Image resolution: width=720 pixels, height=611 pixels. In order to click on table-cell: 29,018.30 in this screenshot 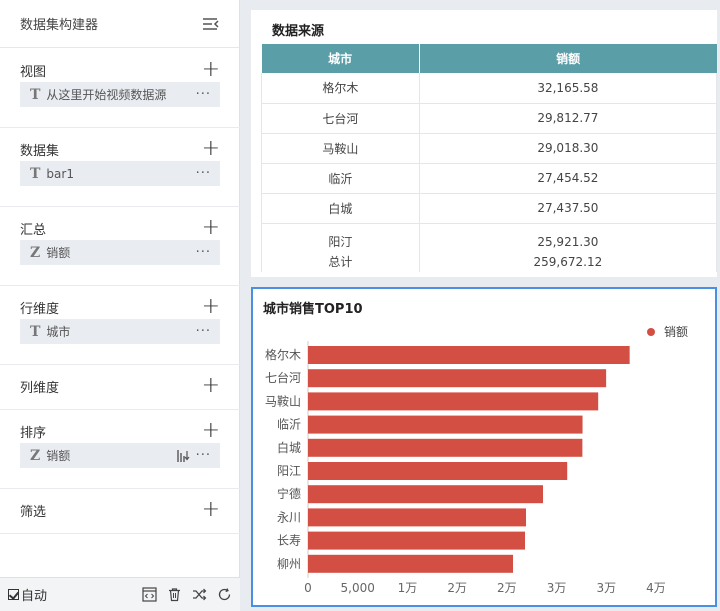, I will do `click(568, 148)`.